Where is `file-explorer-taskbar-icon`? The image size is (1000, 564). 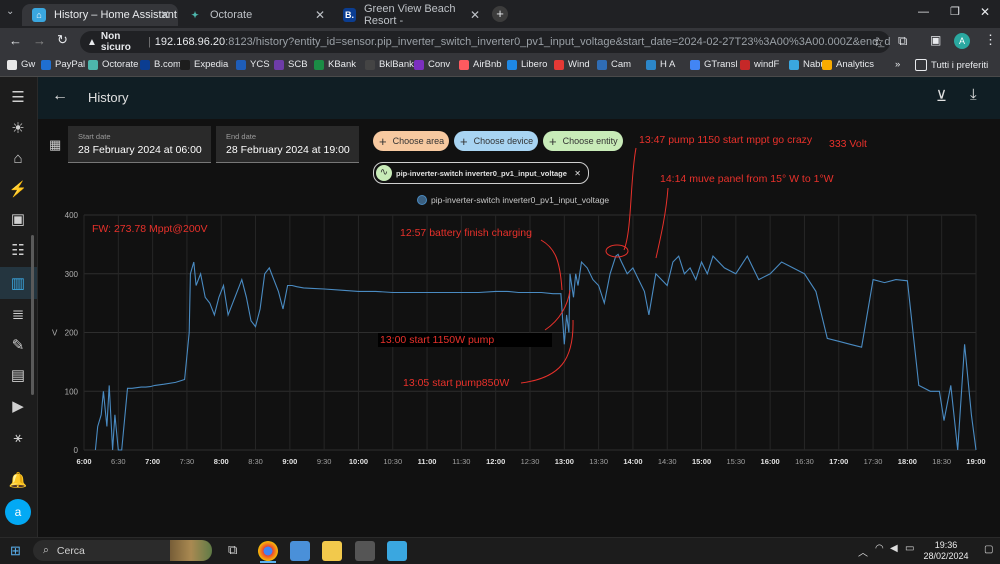 file-explorer-taskbar-icon is located at coordinates (332, 551).